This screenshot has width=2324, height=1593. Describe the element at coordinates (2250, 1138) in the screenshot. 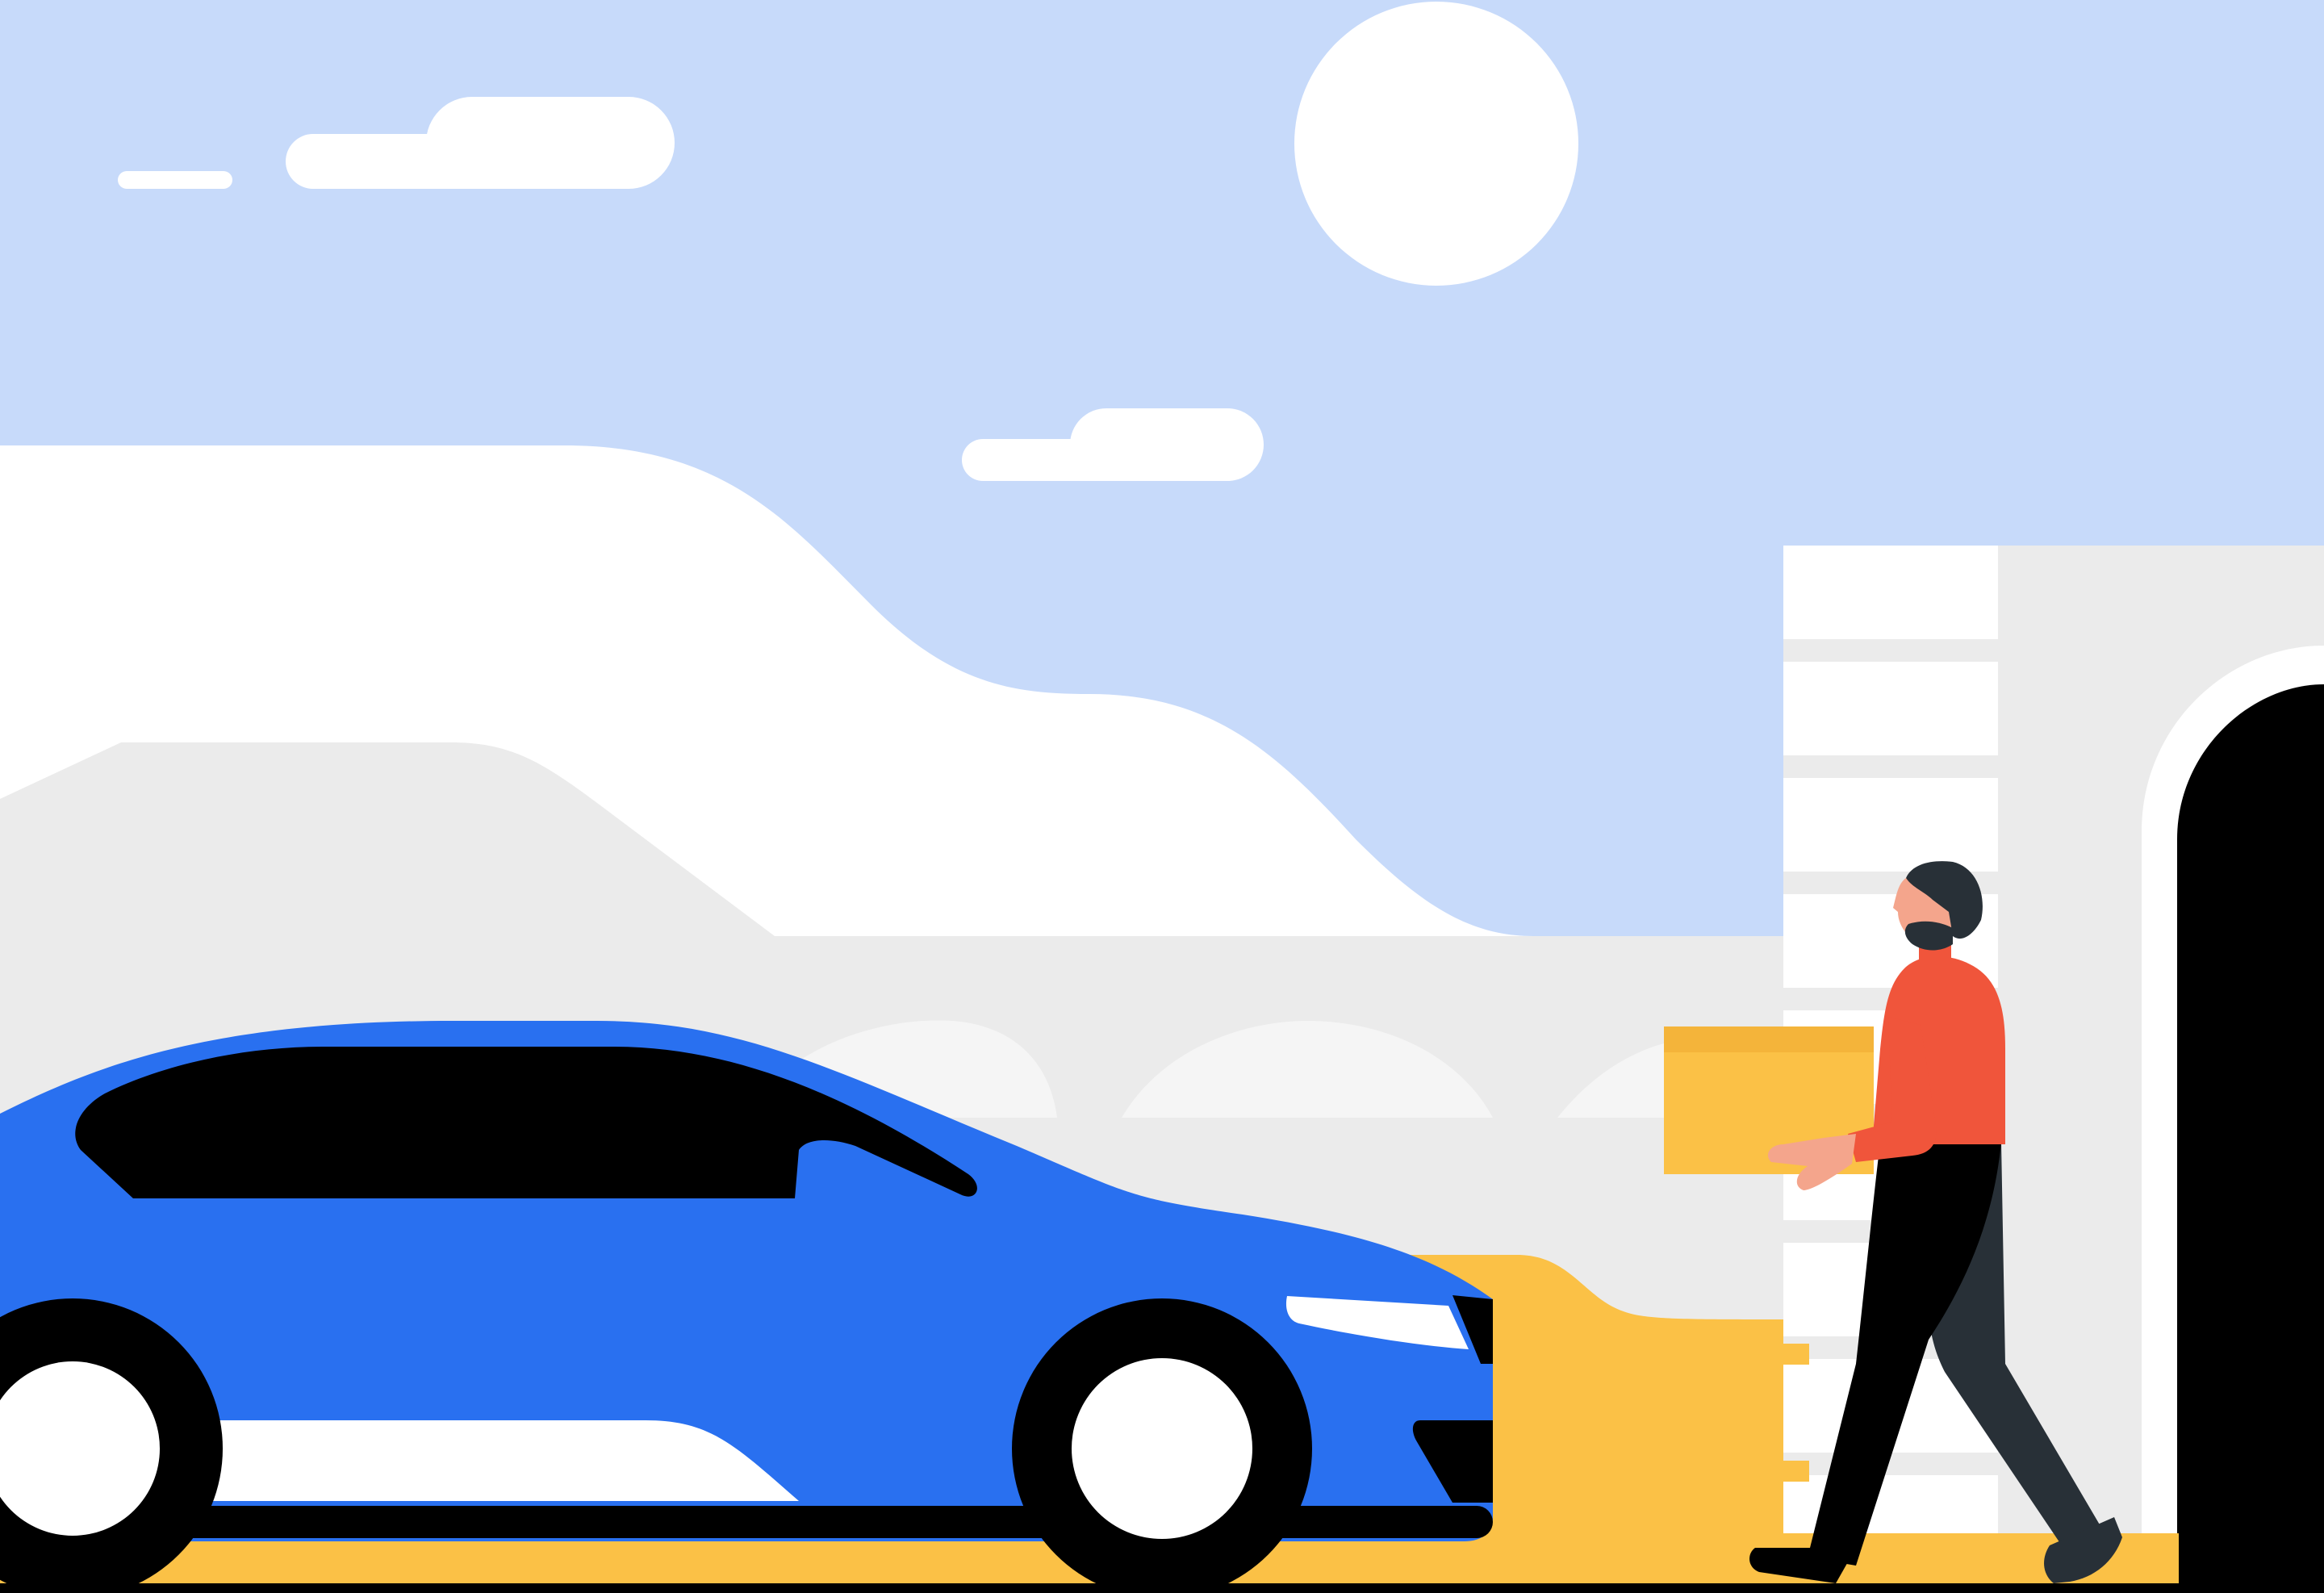

I see `doorway-icon` at that location.